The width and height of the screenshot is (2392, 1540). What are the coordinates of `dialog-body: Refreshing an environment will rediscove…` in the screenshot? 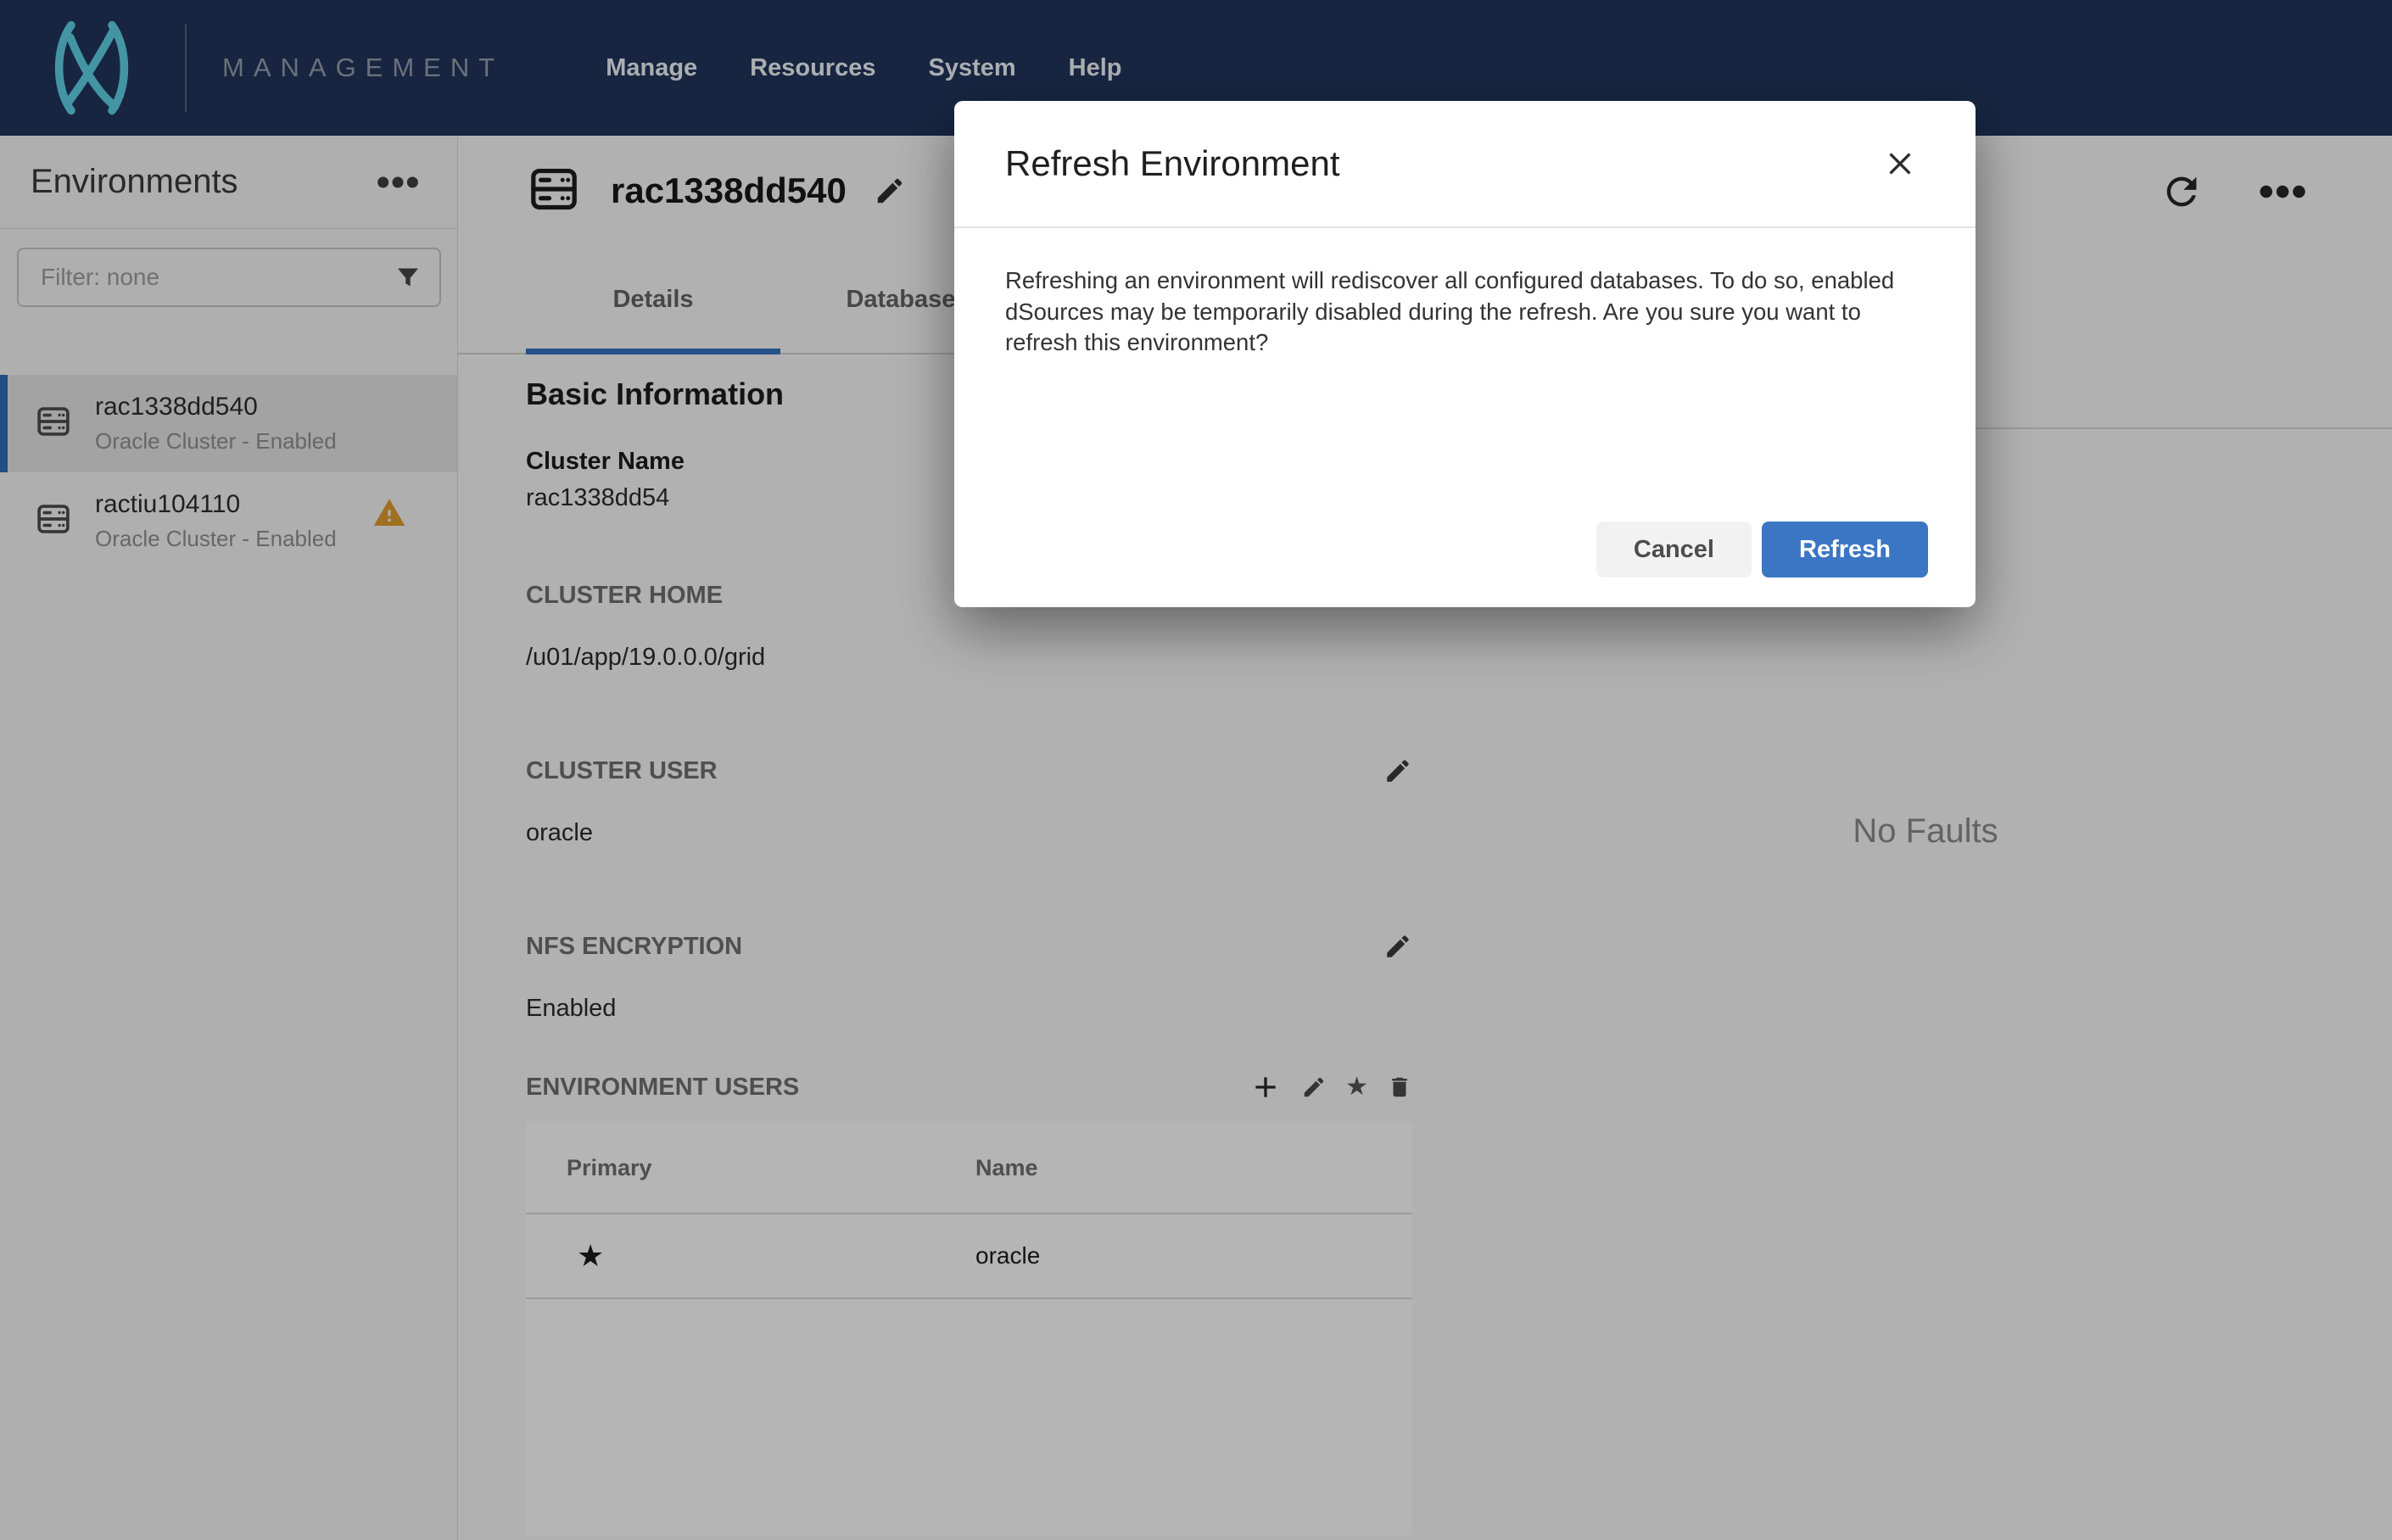 It's located at (1465, 293).